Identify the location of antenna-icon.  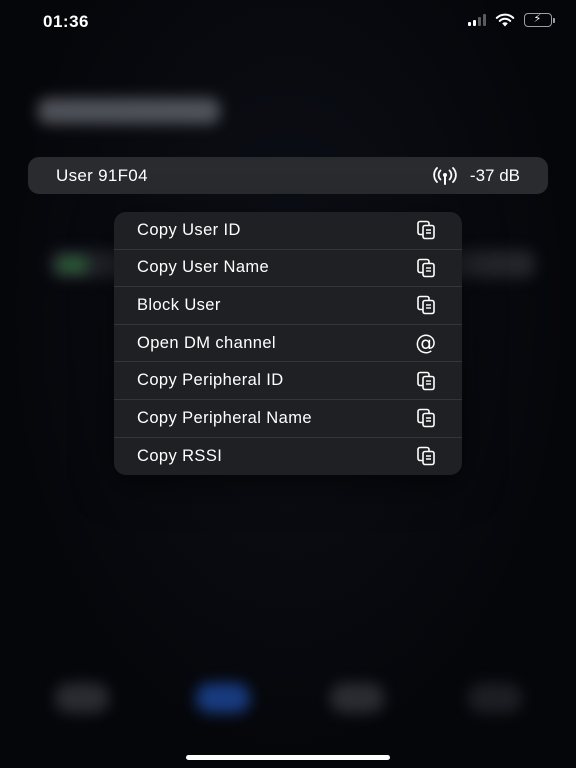
(445, 175).